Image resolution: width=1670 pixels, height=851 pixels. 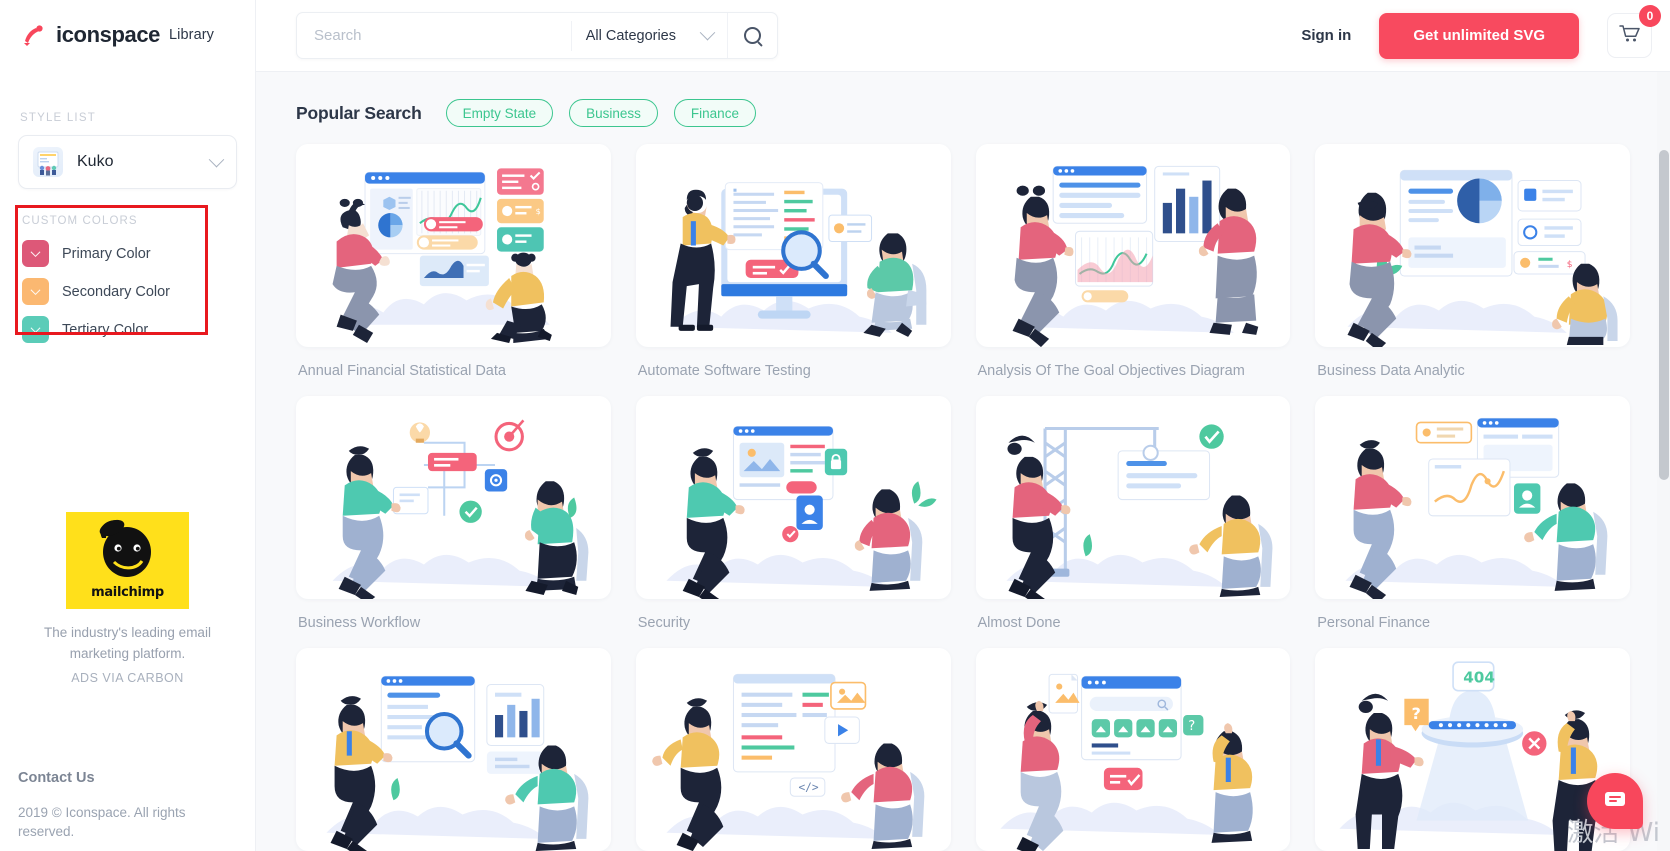 I want to click on icon-card-almost-done, so click(x=1133, y=497).